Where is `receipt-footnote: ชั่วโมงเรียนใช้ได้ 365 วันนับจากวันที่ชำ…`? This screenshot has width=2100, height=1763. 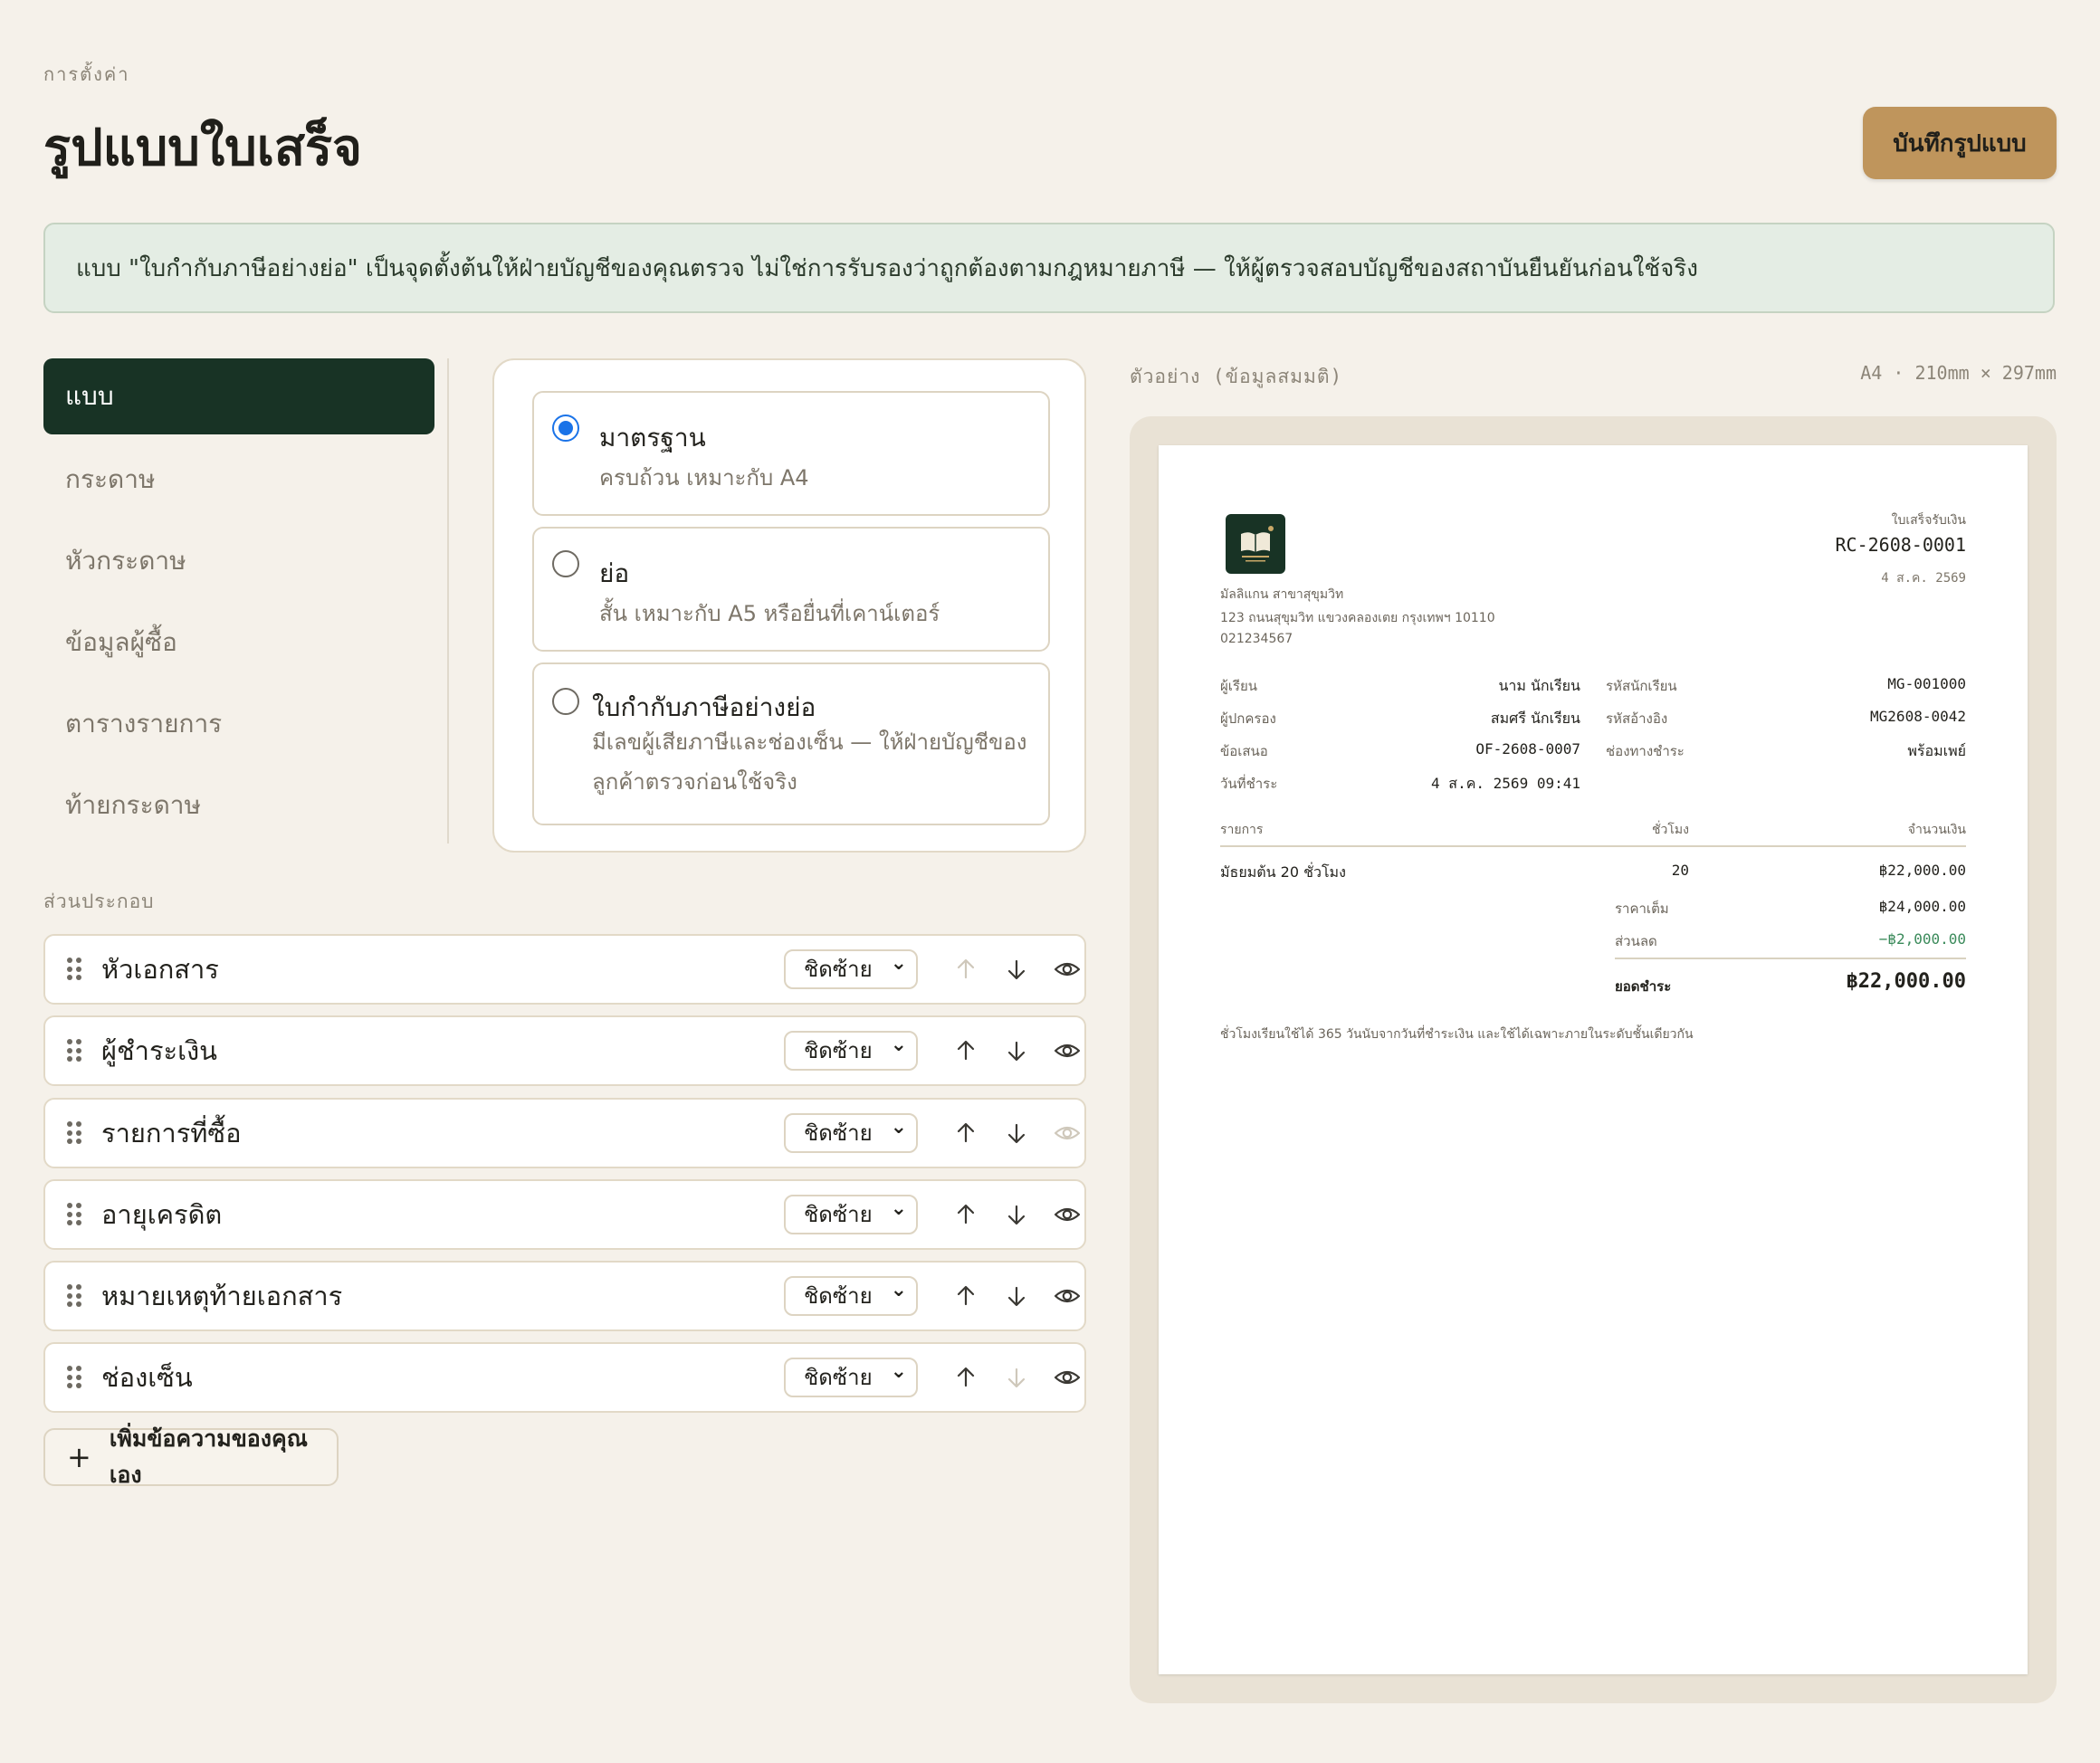
receipt-footnote: ชั่วโมงเรียนใช้ได้ 365 วันนับจากวันที่ชำ… is located at coordinates (1457, 1034).